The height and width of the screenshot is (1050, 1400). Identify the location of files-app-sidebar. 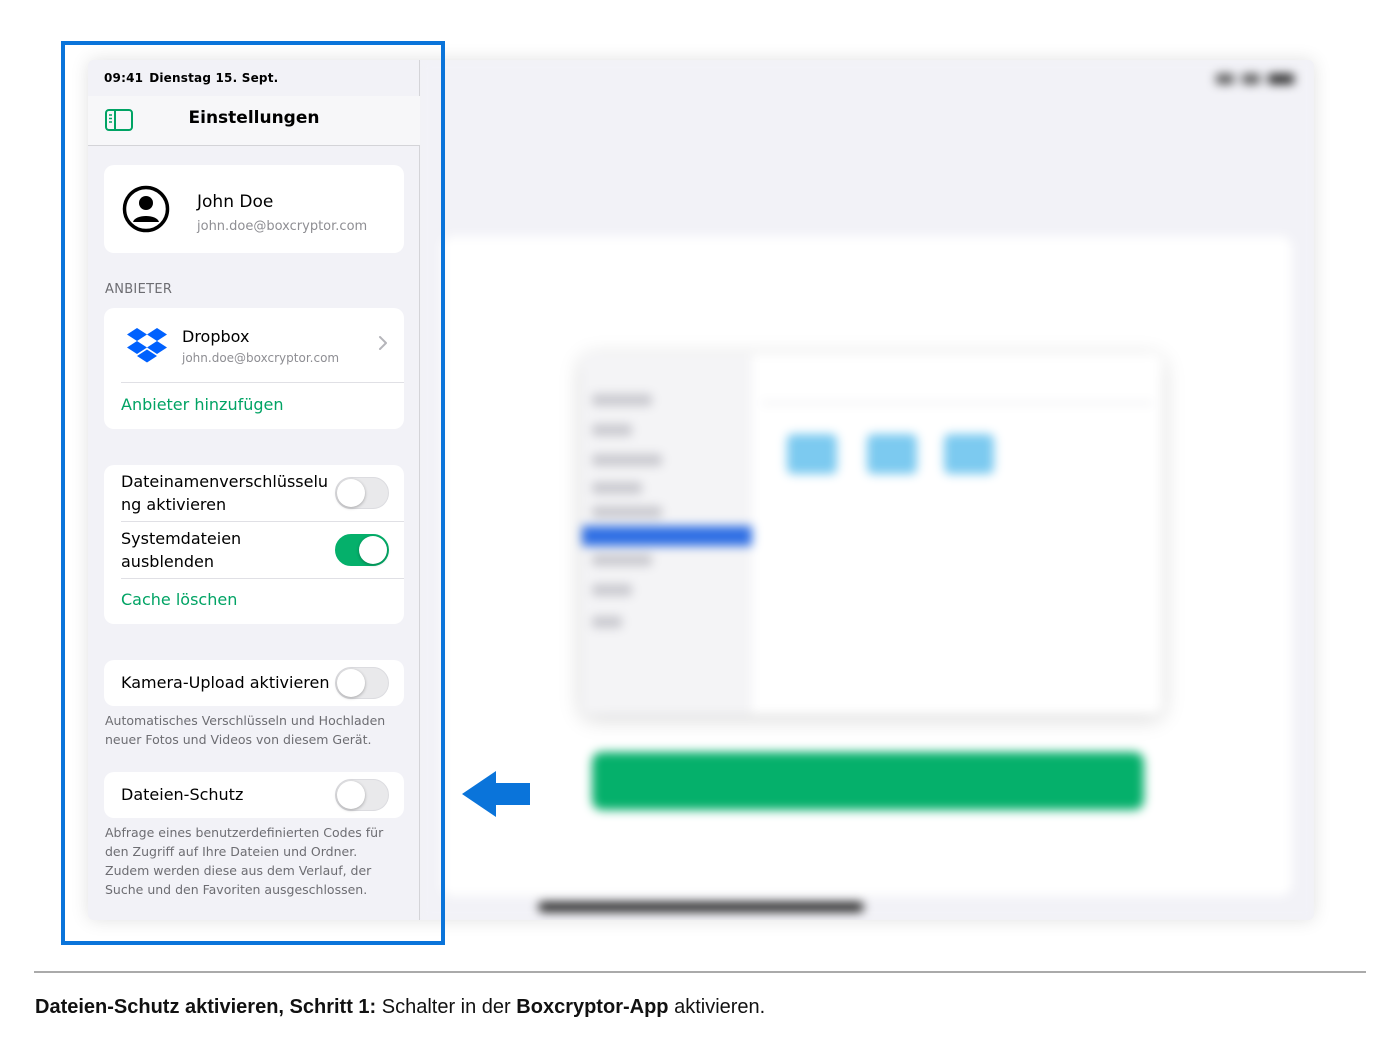
(667, 534).